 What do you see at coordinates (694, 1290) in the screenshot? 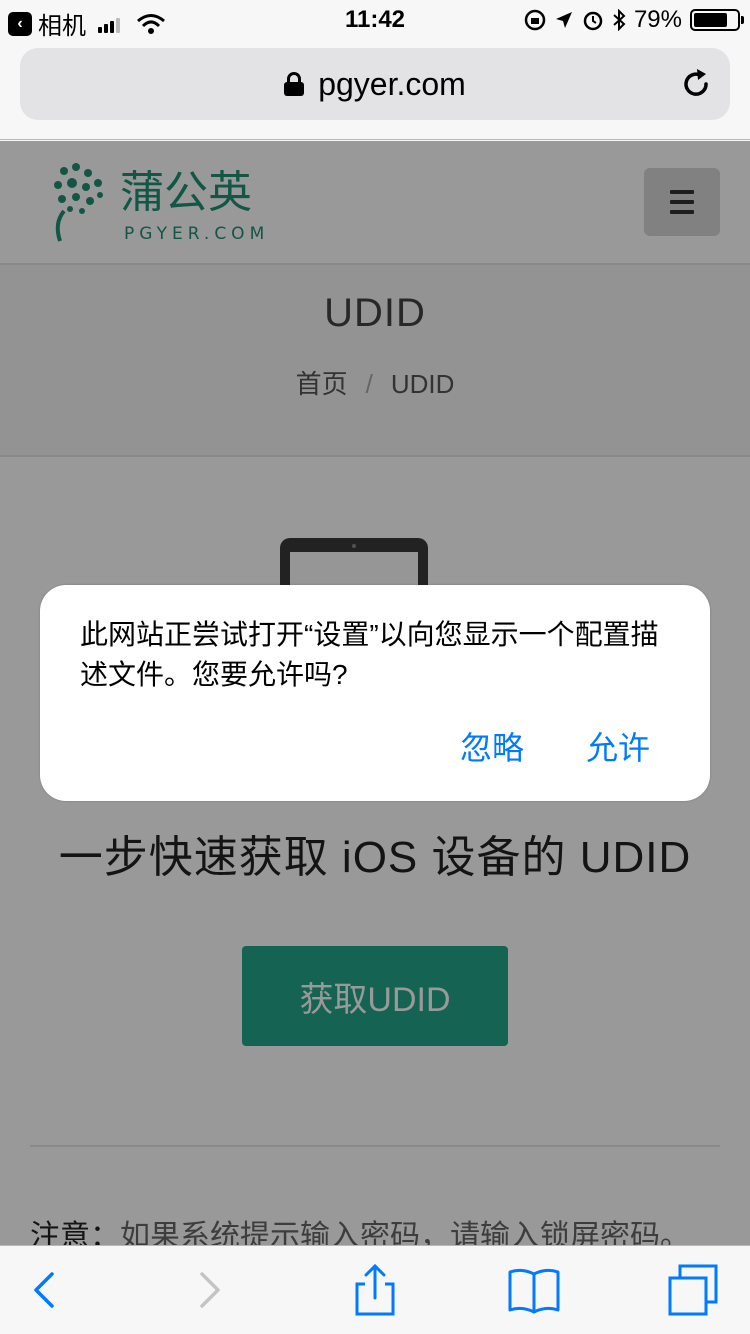
I see `tabs-icon` at bounding box center [694, 1290].